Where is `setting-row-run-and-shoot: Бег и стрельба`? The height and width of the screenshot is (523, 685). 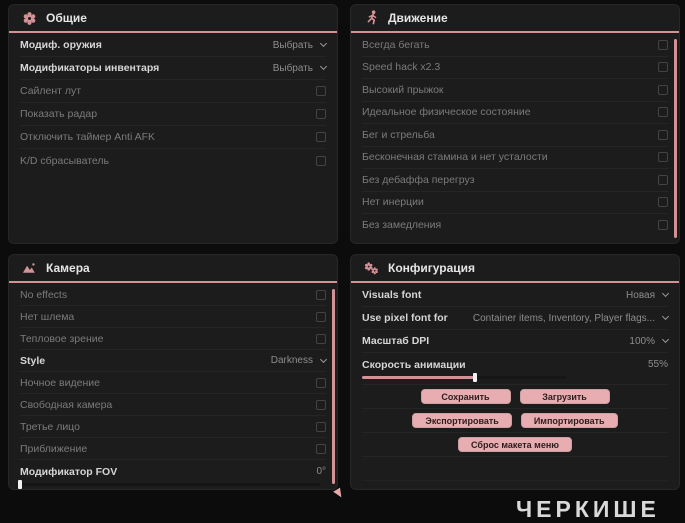 setting-row-run-and-shoot: Бег и стрельба is located at coordinates (515, 135).